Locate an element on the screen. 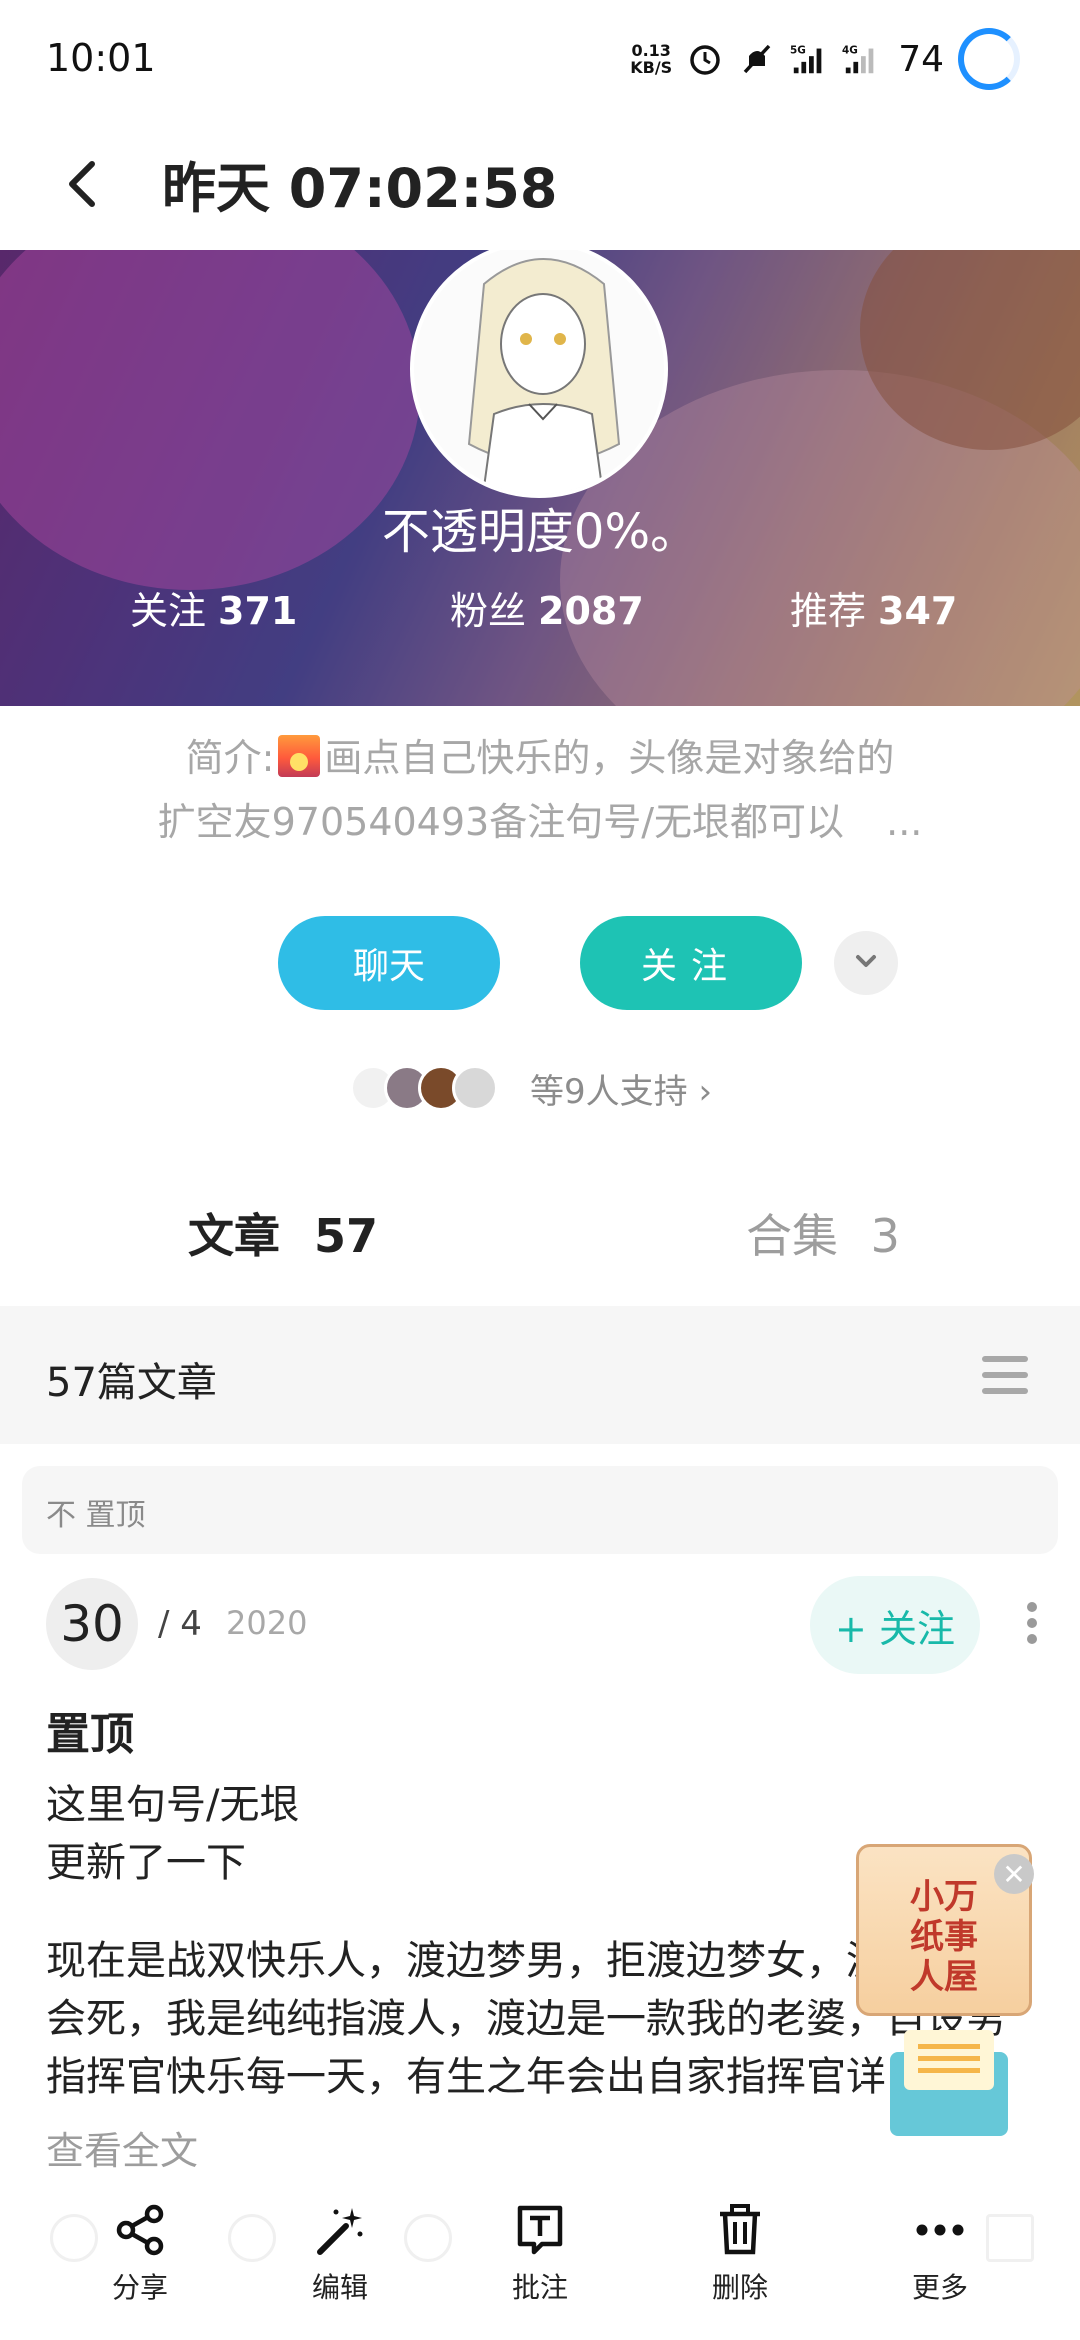 Image resolution: width=1080 pixels, height=2340 pixels. svg-text: 4G is located at coordinates (850, 50).